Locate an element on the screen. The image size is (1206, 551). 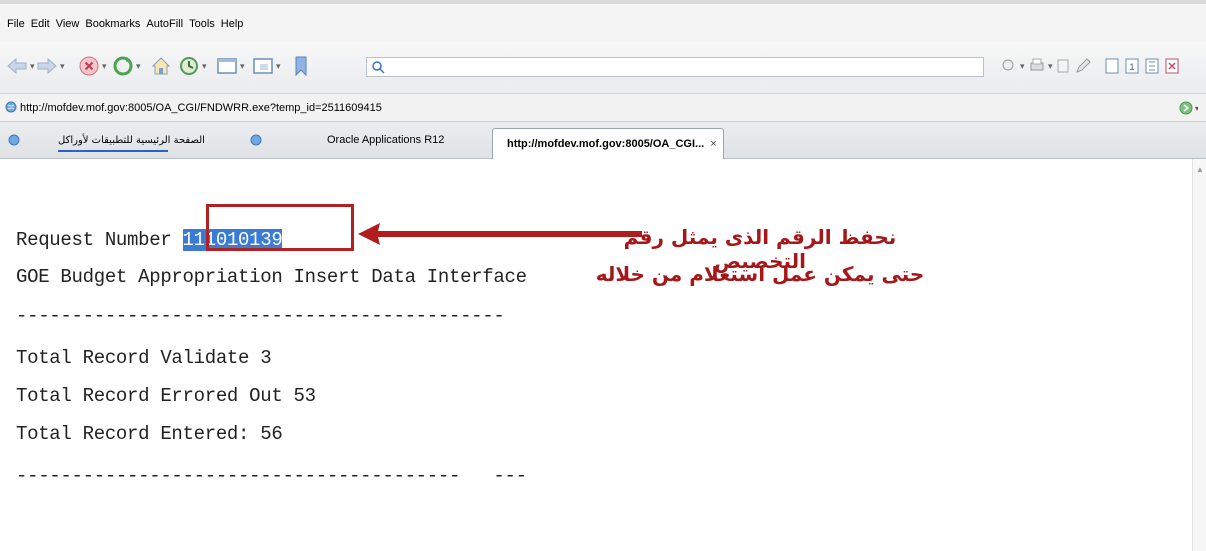
refresh-icon is located at coordinates (123, 66).